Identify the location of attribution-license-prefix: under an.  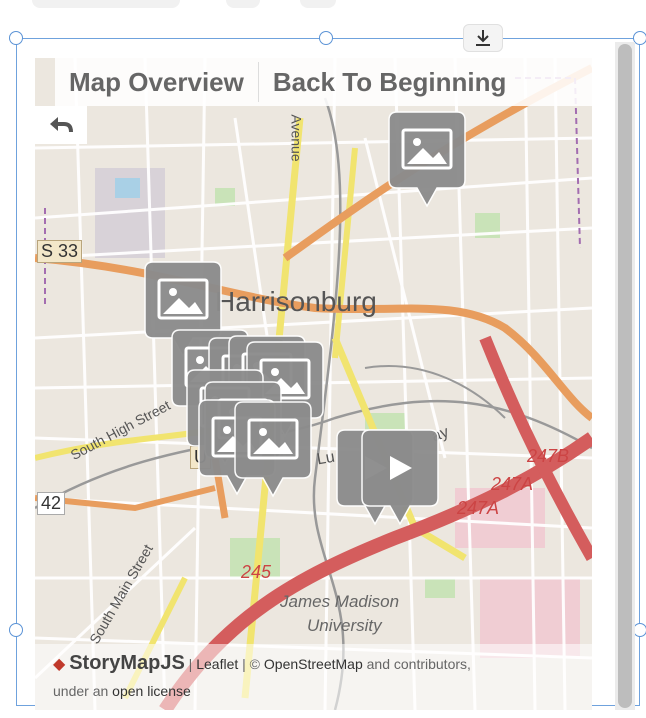
(83, 691).